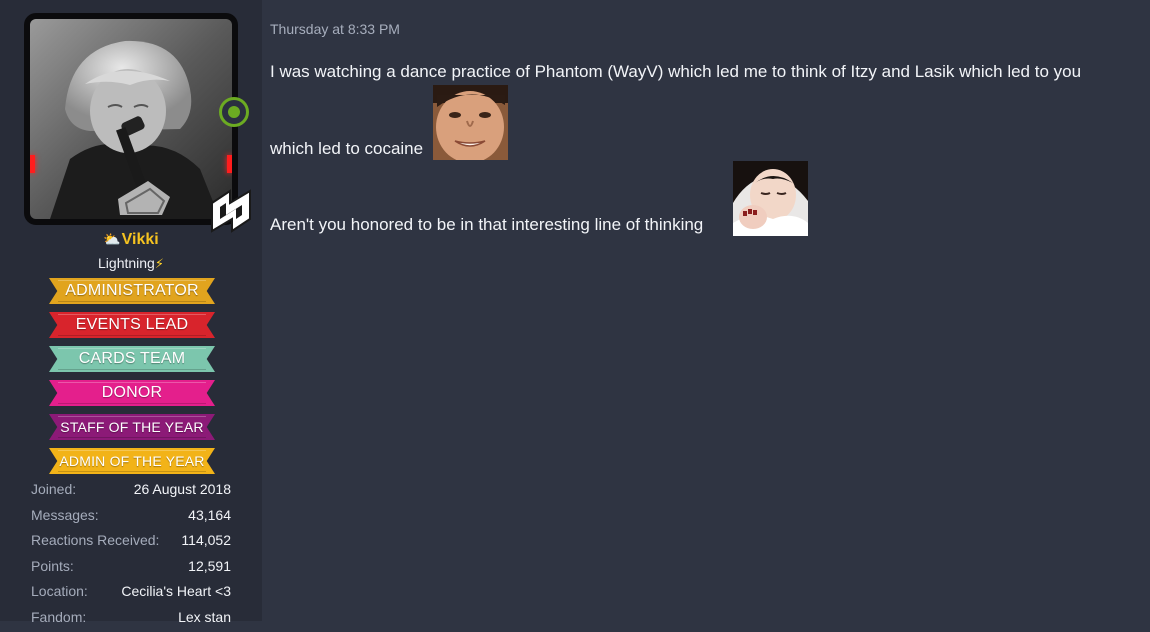  I want to click on lightning-icon: ⚡, so click(159, 263).